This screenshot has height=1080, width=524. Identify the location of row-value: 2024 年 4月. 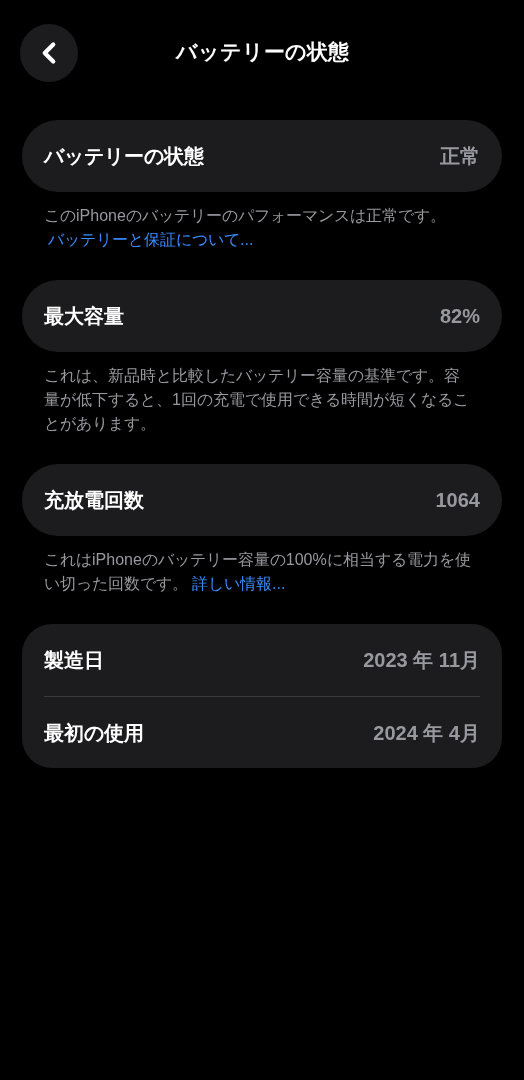
(426, 733).